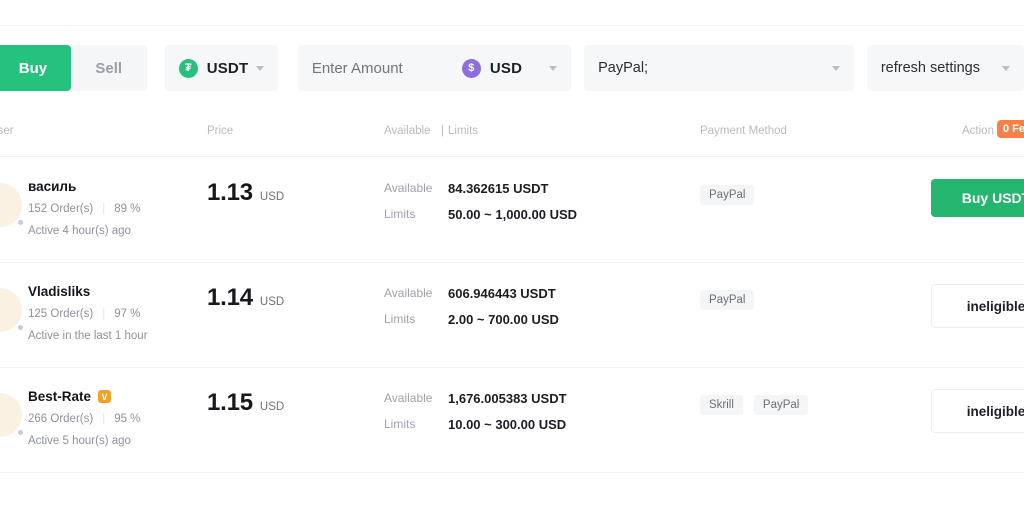 This screenshot has width=1024, height=512. I want to click on limits-value: 50.00 ~ 1,000.00 USD, so click(513, 214).